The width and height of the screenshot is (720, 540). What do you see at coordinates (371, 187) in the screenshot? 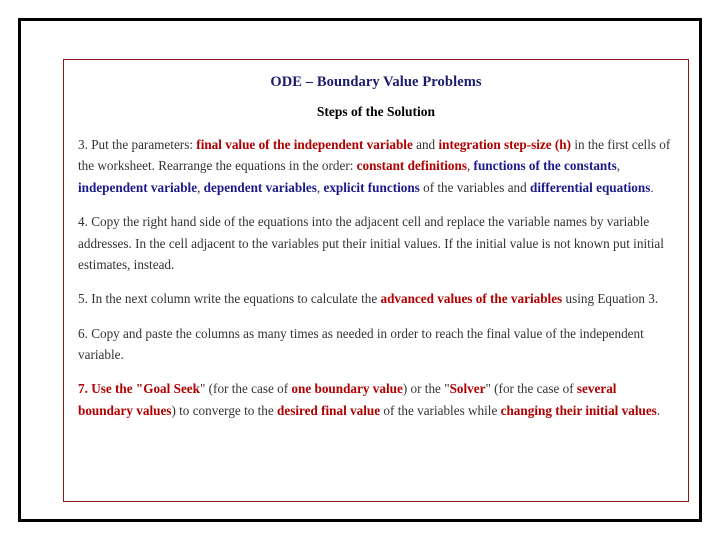
I see `text-run: explicit functions` at bounding box center [371, 187].